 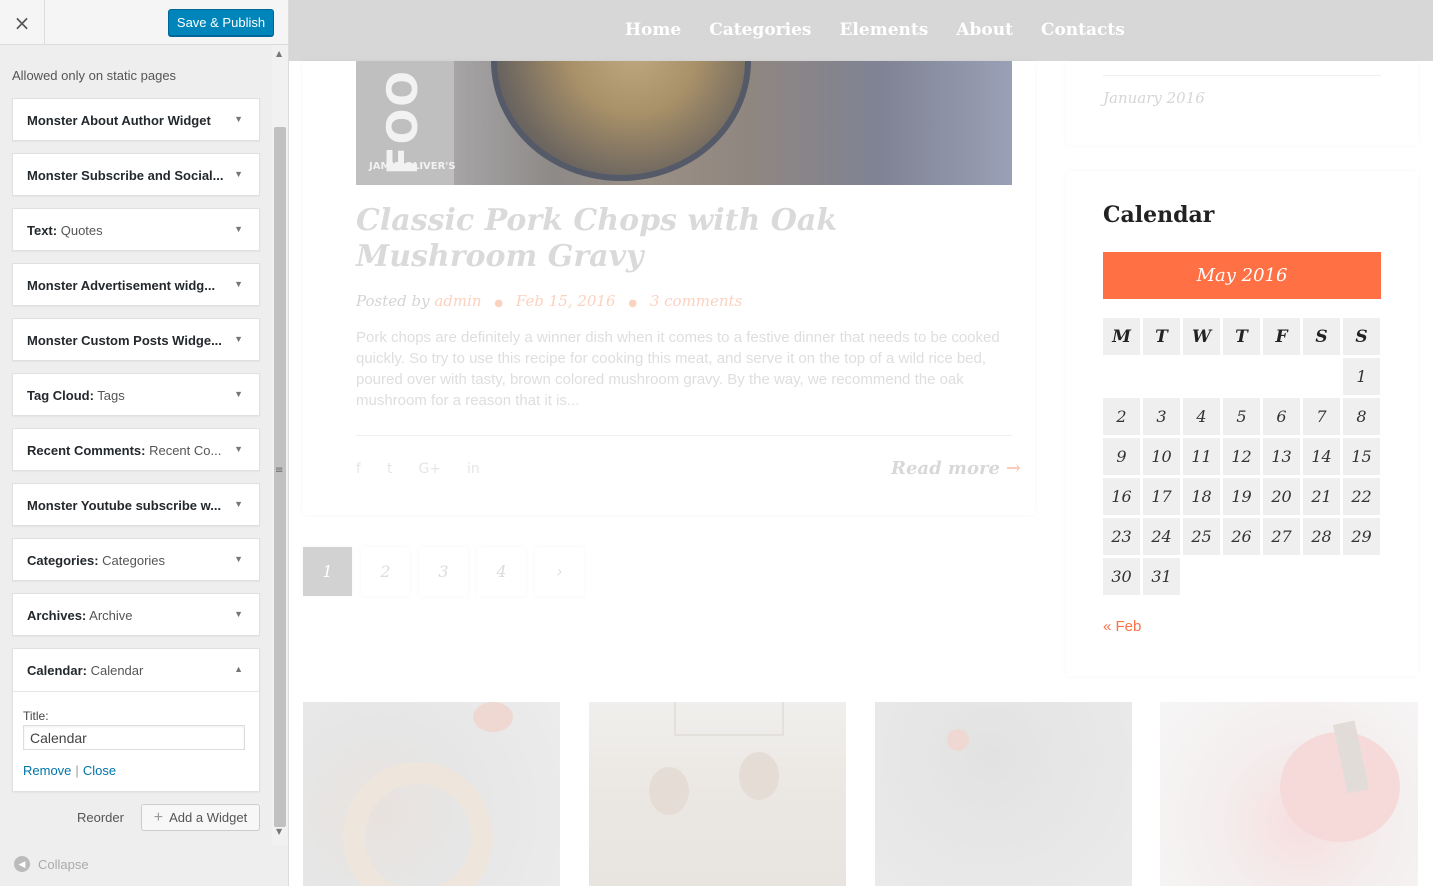 What do you see at coordinates (136, 394) in the screenshot?
I see `widget-tag-cloud: Tag Cloud: Tags ▼` at bounding box center [136, 394].